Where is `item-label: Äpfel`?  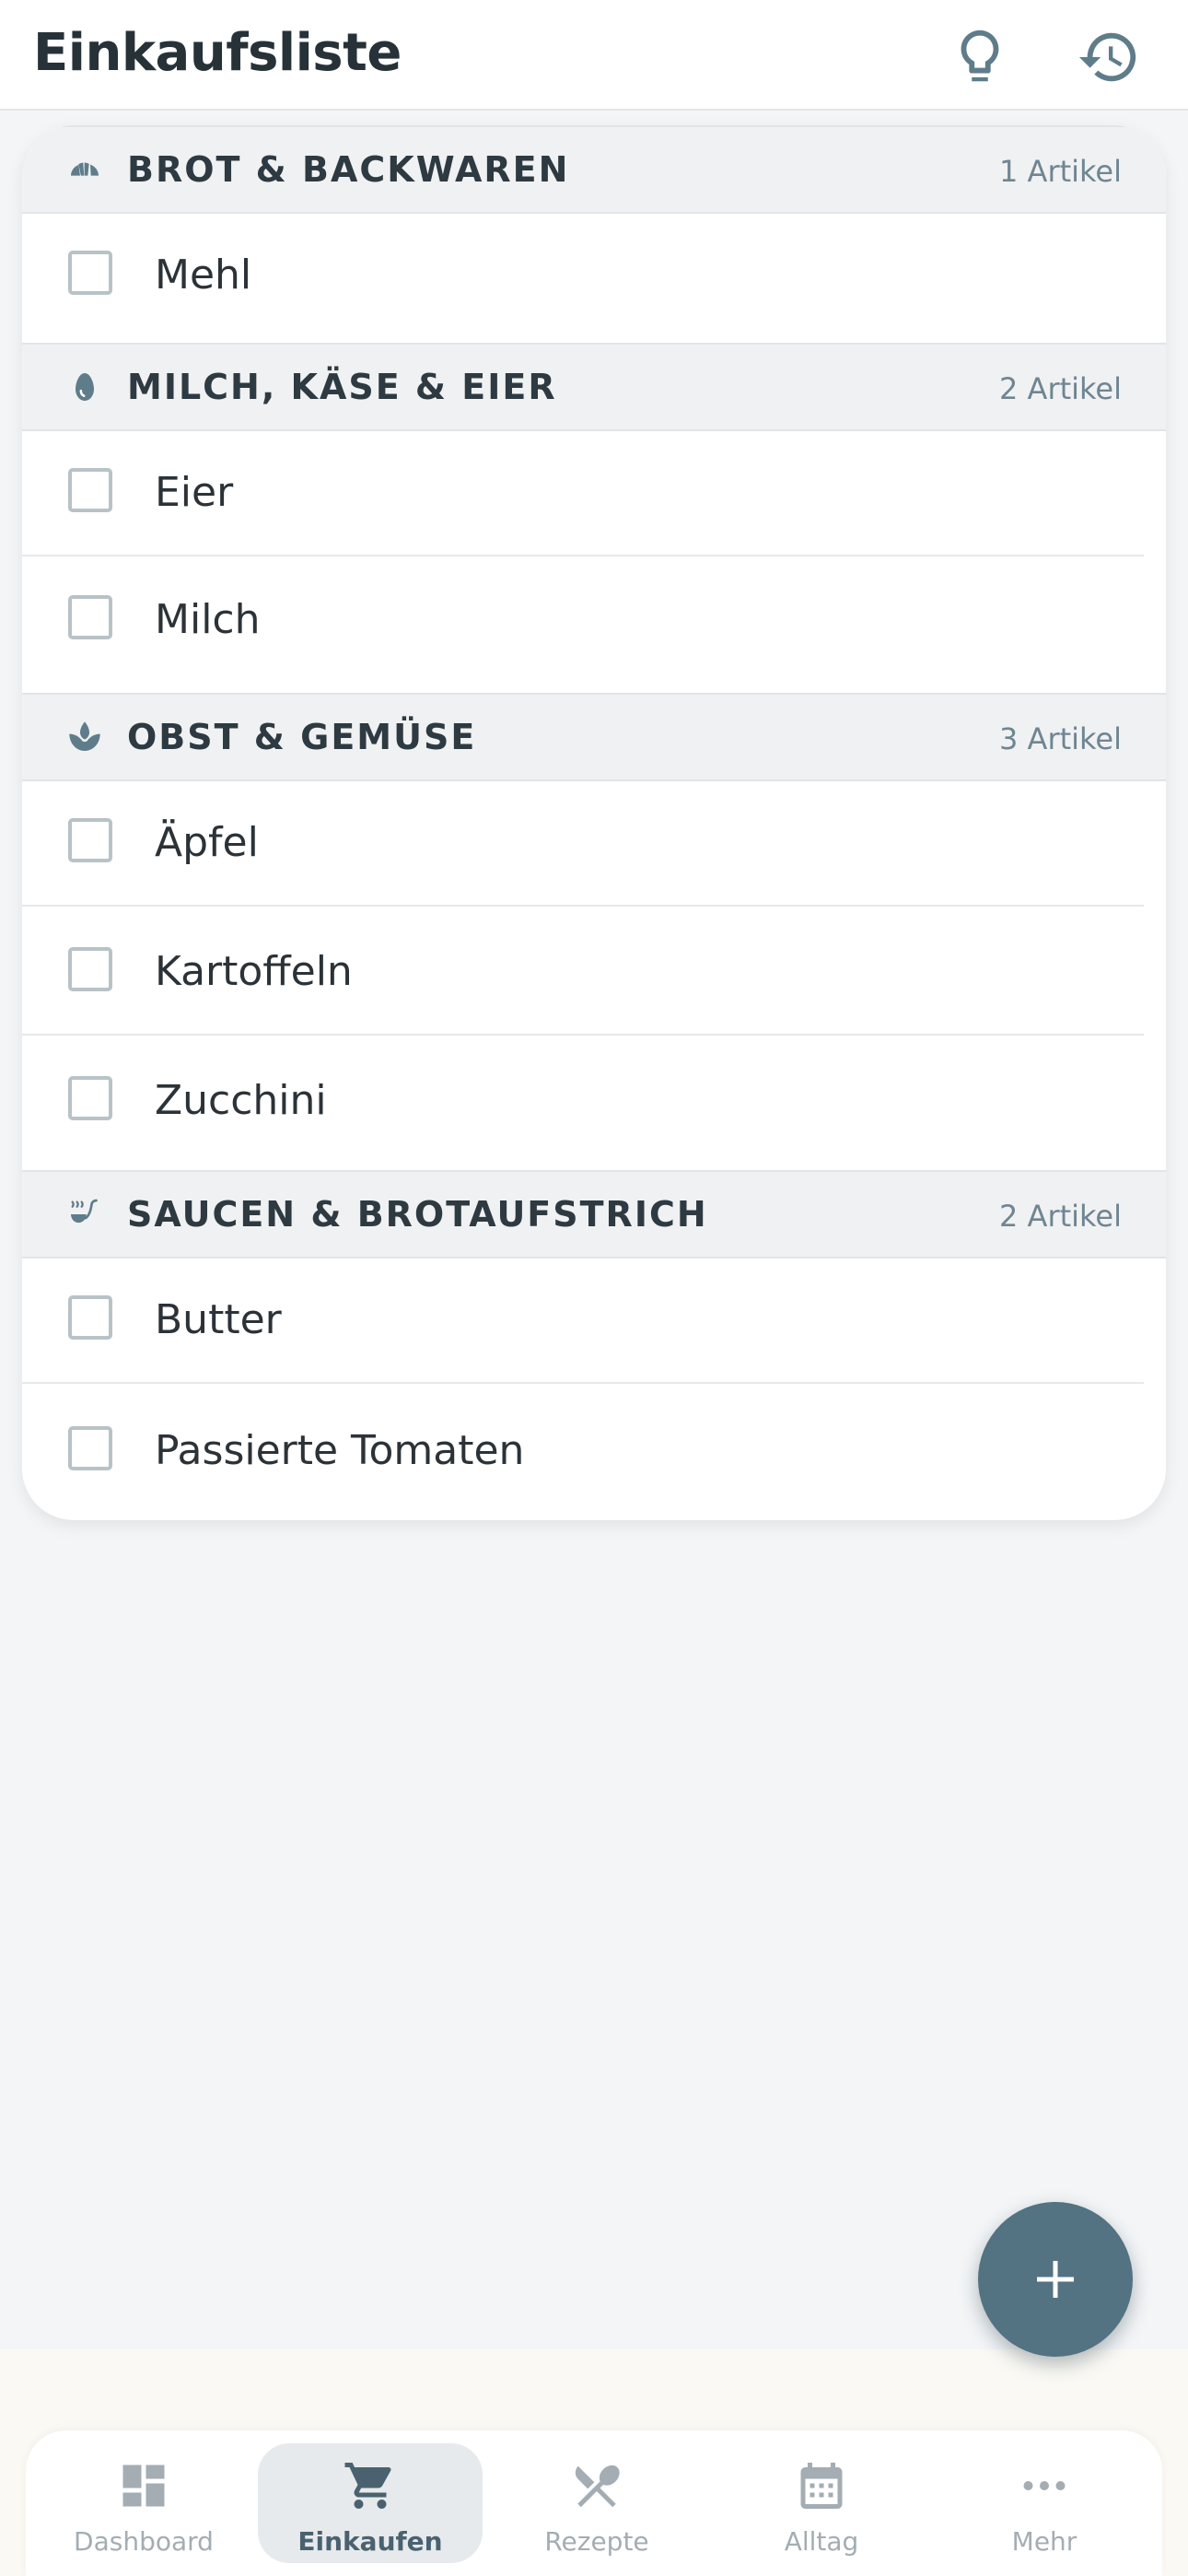 item-label: Äpfel is located at coordinates (207, 842).